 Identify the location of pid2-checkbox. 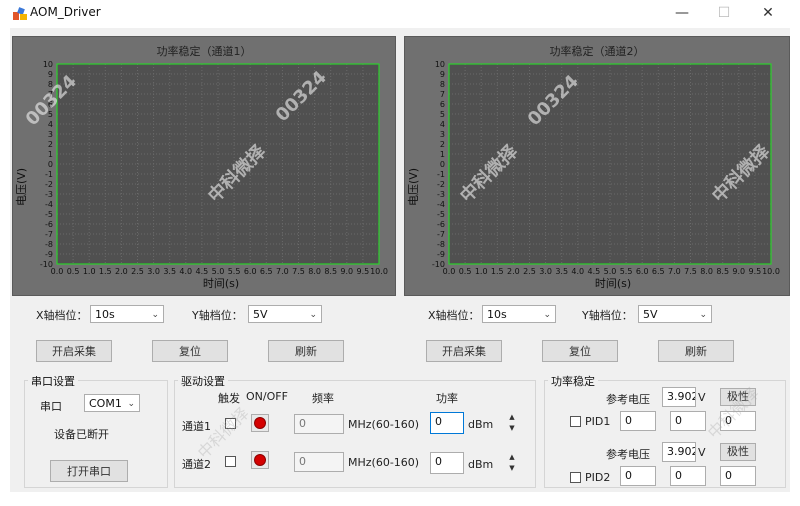
(575, 477).